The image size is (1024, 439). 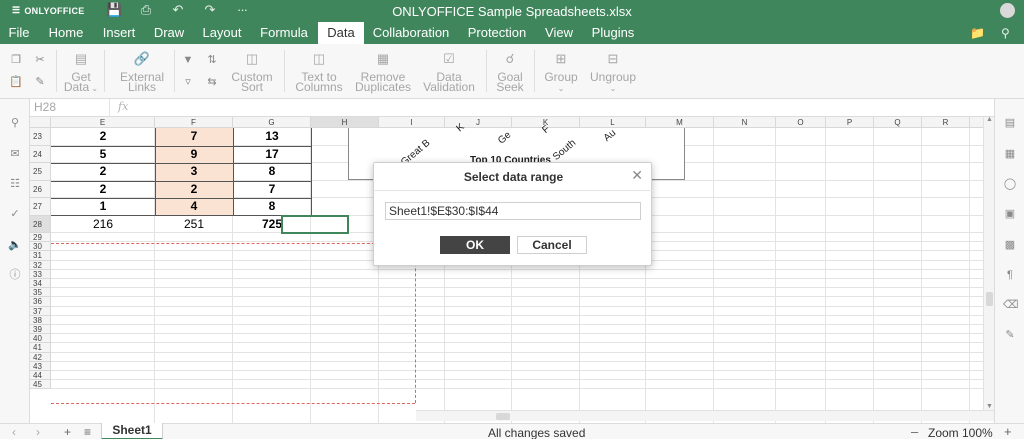 What do you see at coordinates (1011, 305) in the screenshot?
I see `text-art-icon: ⌫` at bounding box center [1011, 305].